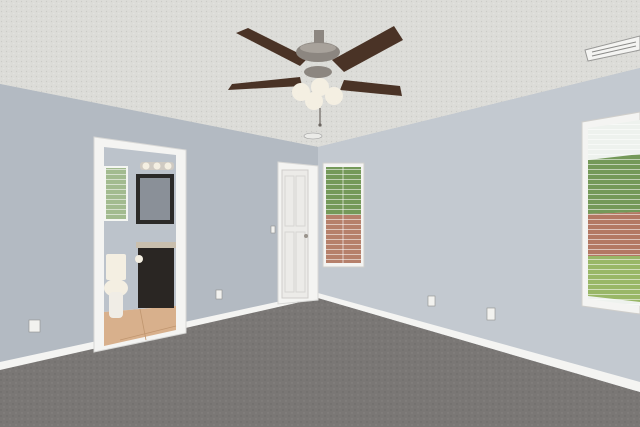 The height and width of the screenshot is (427, 640). Describe the element at coordinates (139, 259) in the screenshot. I see `toilet-paper-roll` at that location.